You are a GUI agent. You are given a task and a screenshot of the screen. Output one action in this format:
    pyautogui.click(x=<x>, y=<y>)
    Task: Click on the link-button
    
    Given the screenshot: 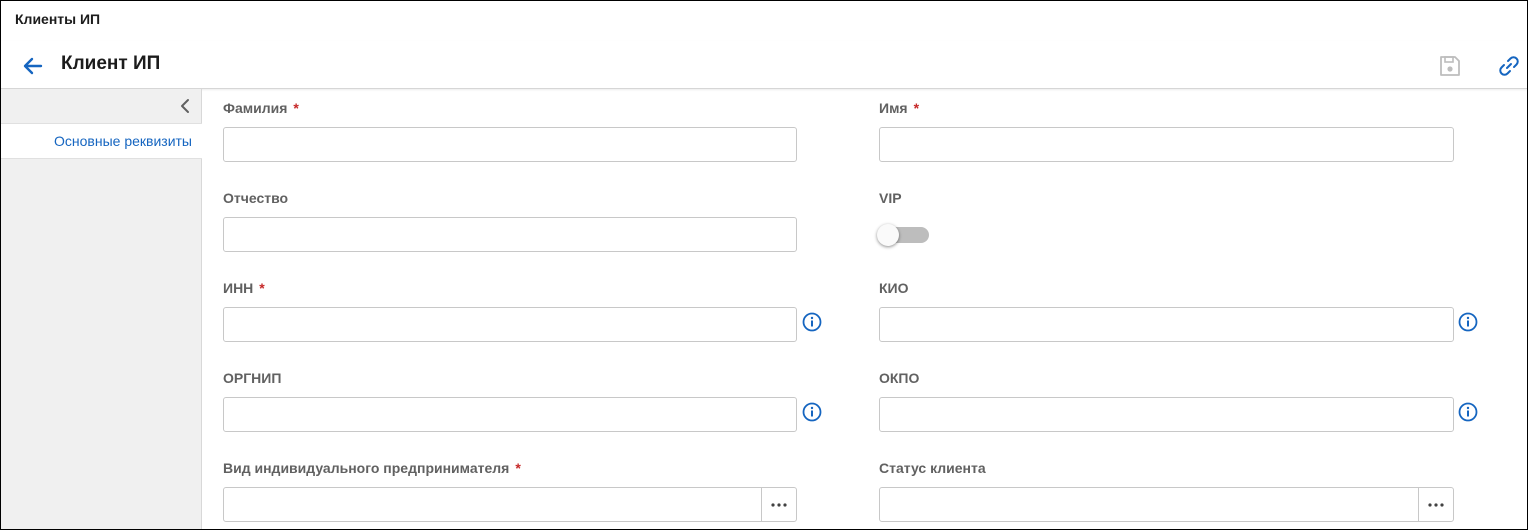 What is the action you would take?
    pyautogui.click(x=1509, y=66)
    